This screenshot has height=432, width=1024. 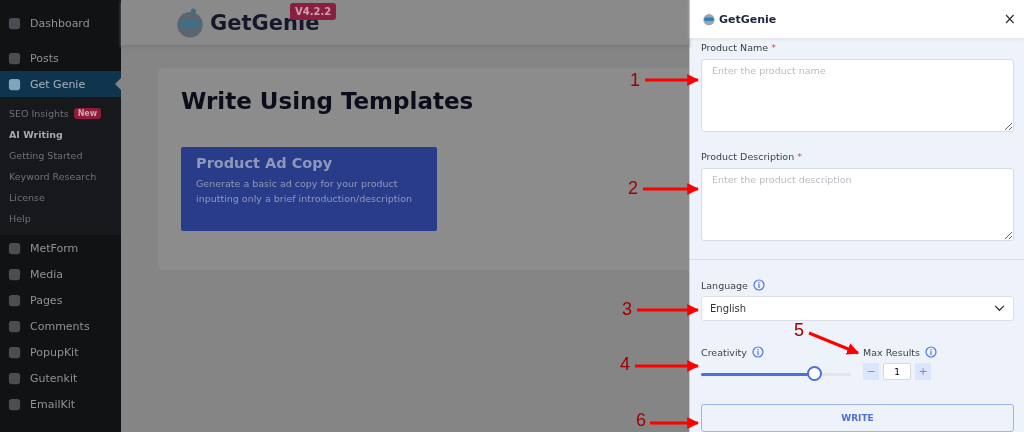 I want to click on number-field: 1, so click(x=897, y=371).